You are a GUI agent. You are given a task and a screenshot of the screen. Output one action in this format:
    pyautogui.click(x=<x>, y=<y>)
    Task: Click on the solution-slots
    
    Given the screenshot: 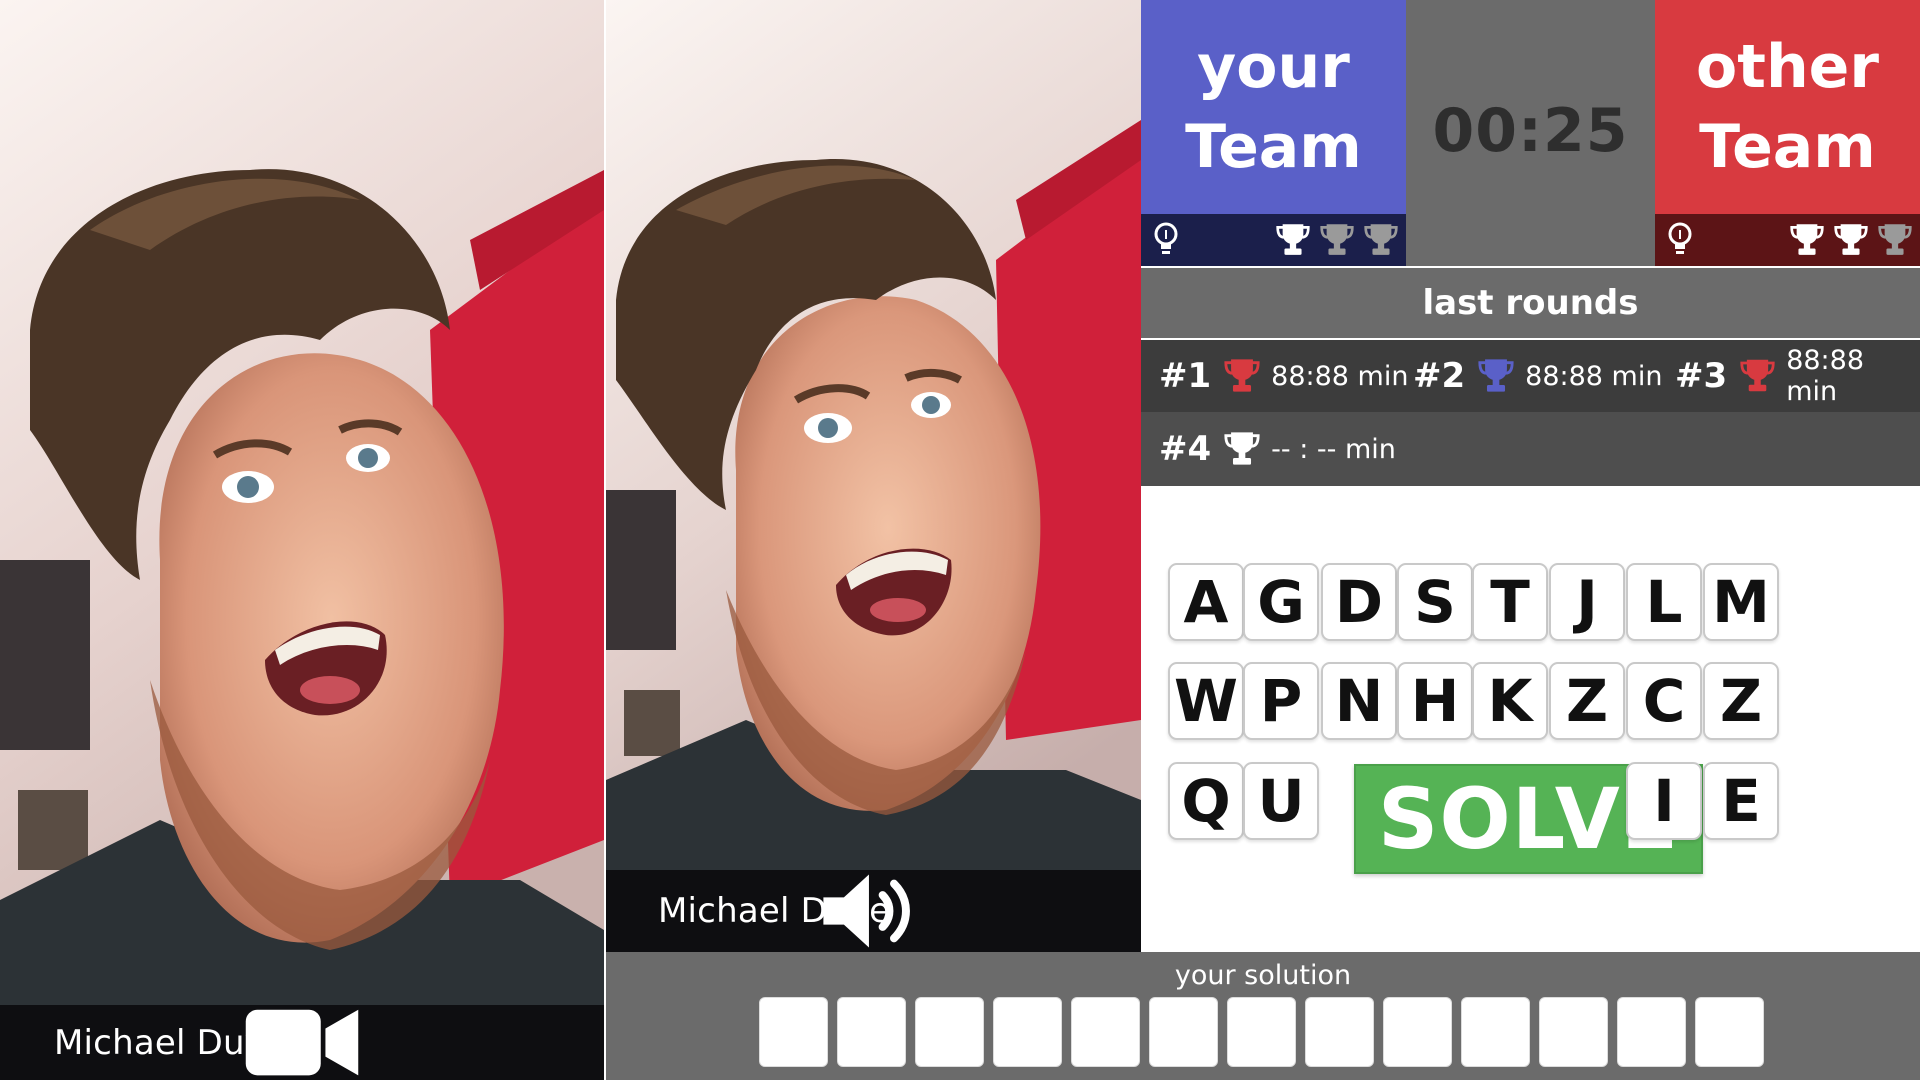 What is the action you would take?
    pyautogui.click(x=1261, y=1032)
    